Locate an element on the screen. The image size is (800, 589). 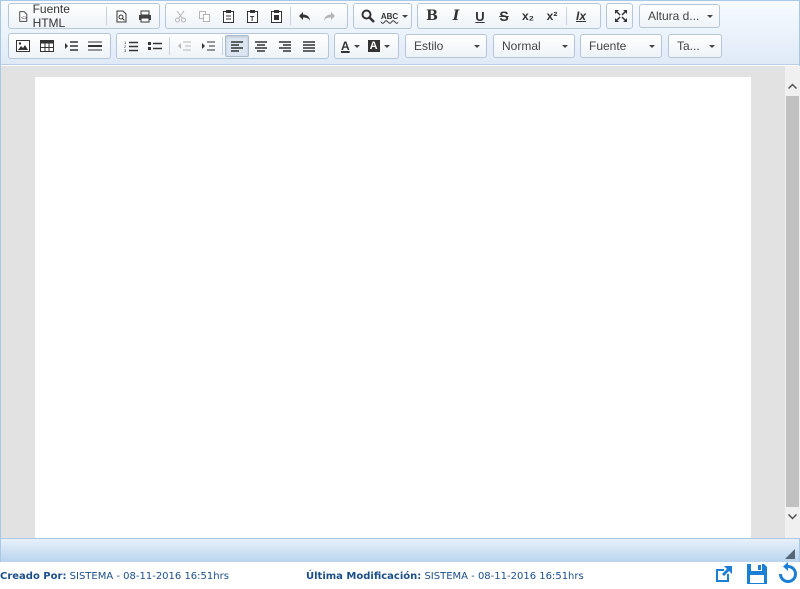
align-center-button is located at coordinates (261, 46).